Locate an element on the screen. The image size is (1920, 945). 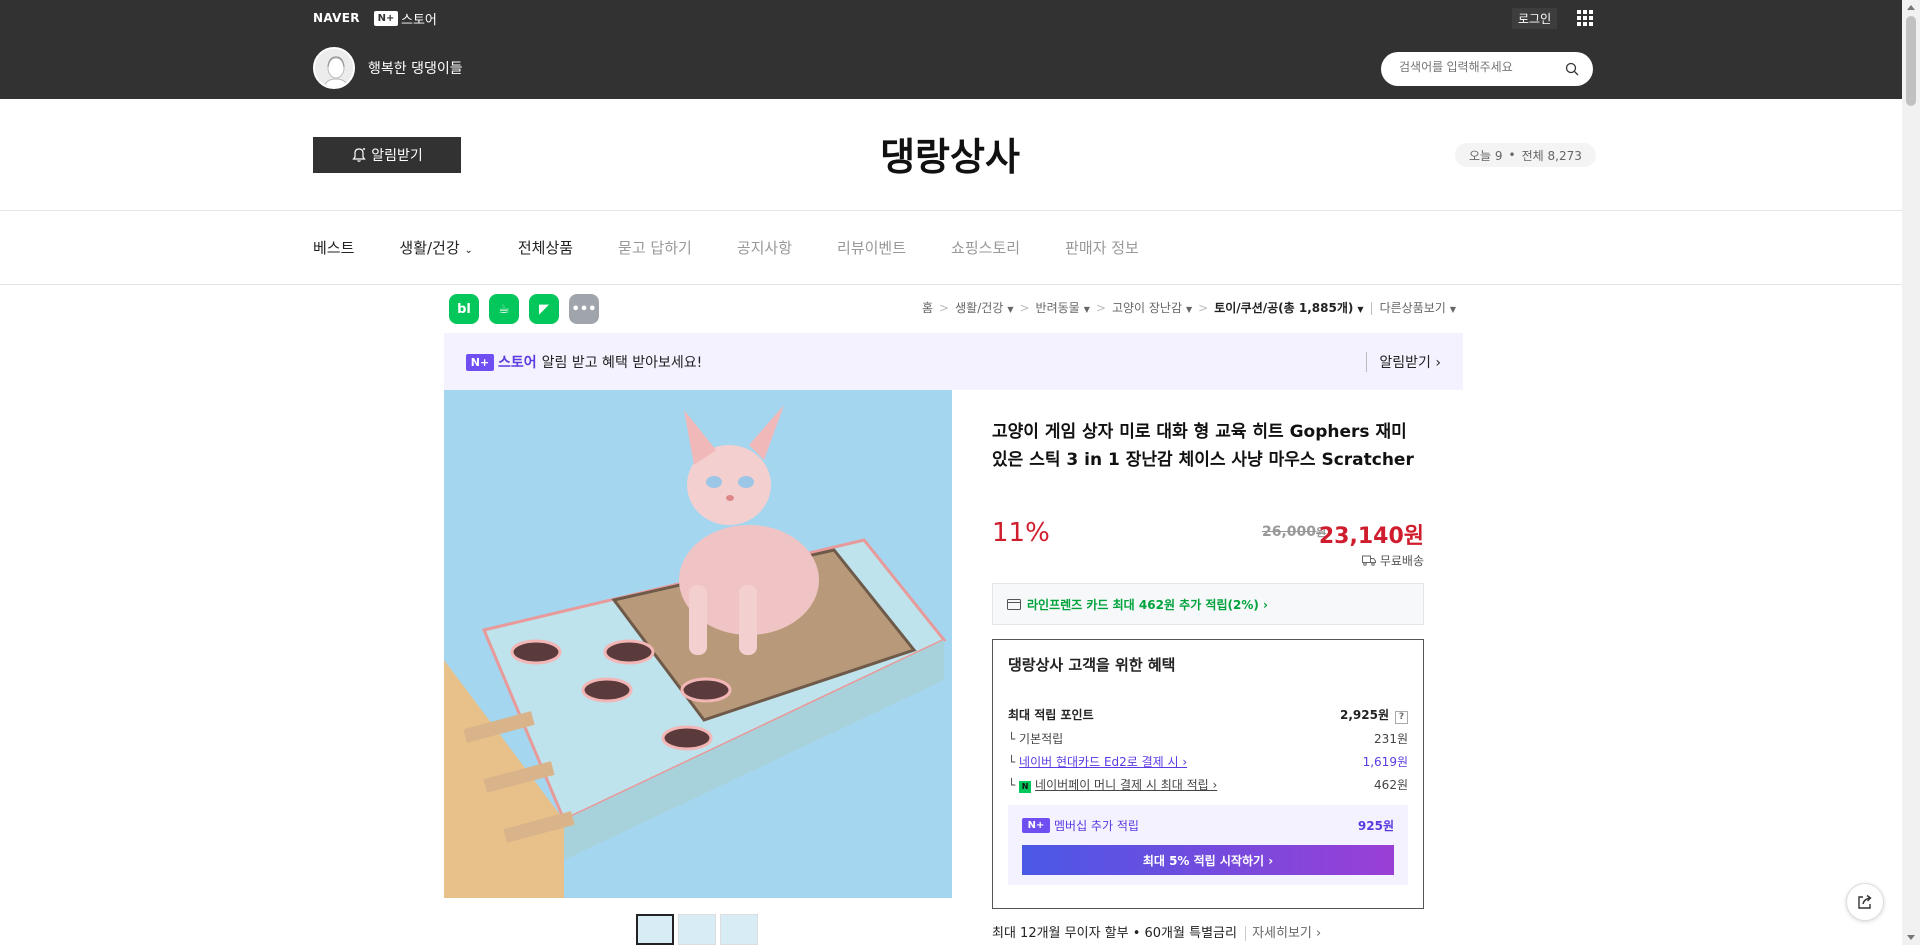
total-visitors: 전체 8,273 is located at coordinates (1551, 155).